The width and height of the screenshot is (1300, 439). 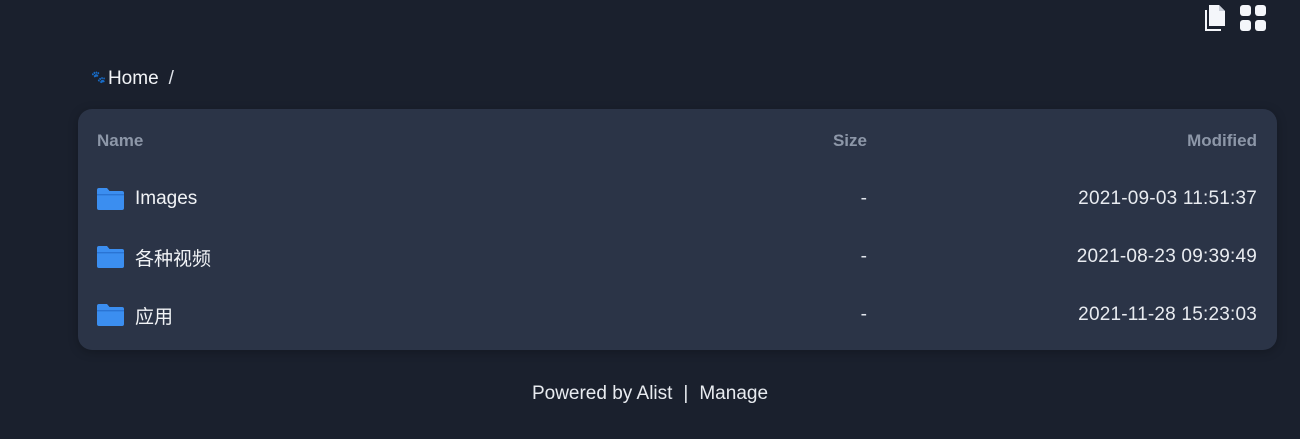 What do you see at coordinates (1167, 198) in the screenshot?
I see `file-modified: 2021-09-03 11:51:37` at bounding box center [1167, 198].